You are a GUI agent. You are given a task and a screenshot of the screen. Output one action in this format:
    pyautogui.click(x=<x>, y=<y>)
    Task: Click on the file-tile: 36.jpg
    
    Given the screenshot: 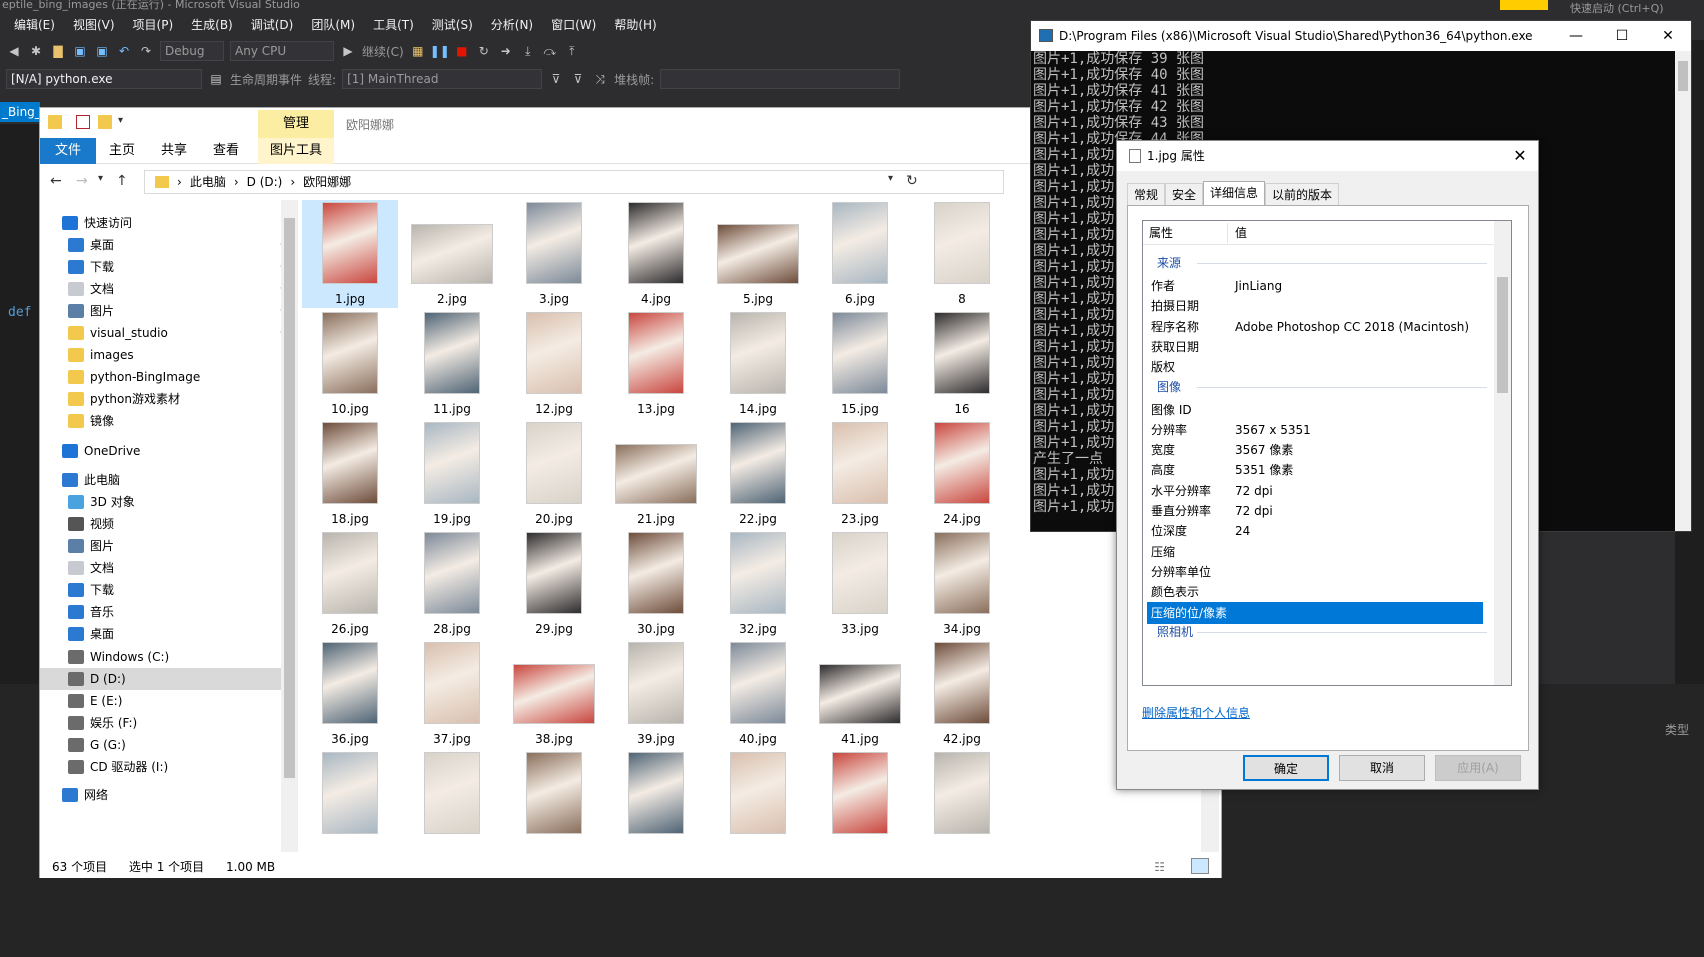 What is the action you would take?
    pyautogui.click(x=350, y=694)
    